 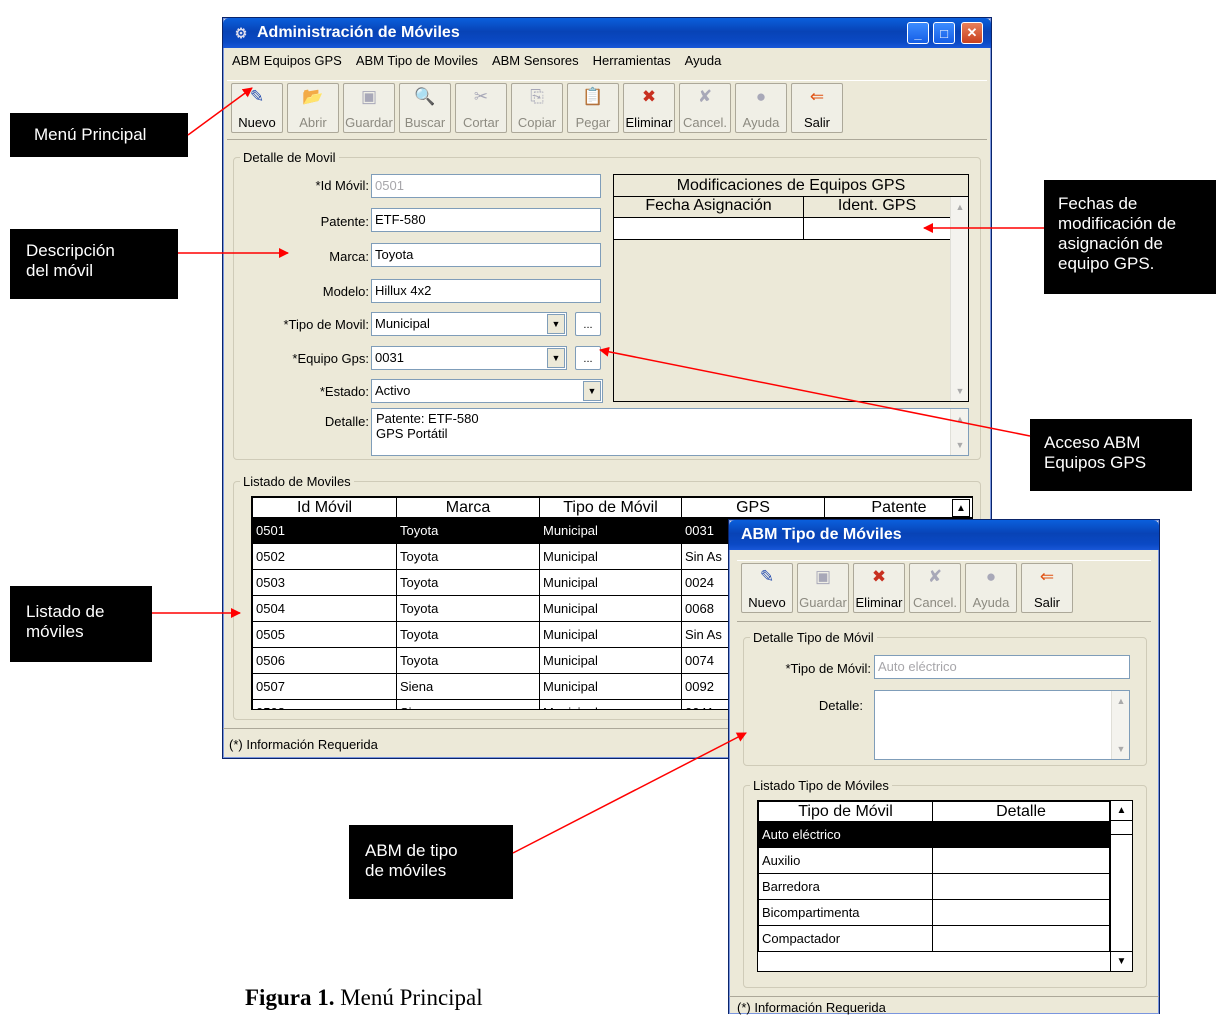 What do you see at coordinates (326, 324) in the screenshot?
I see `tipo-movil-label: *Tipo de Movil:` at bounding box center [326, 324].